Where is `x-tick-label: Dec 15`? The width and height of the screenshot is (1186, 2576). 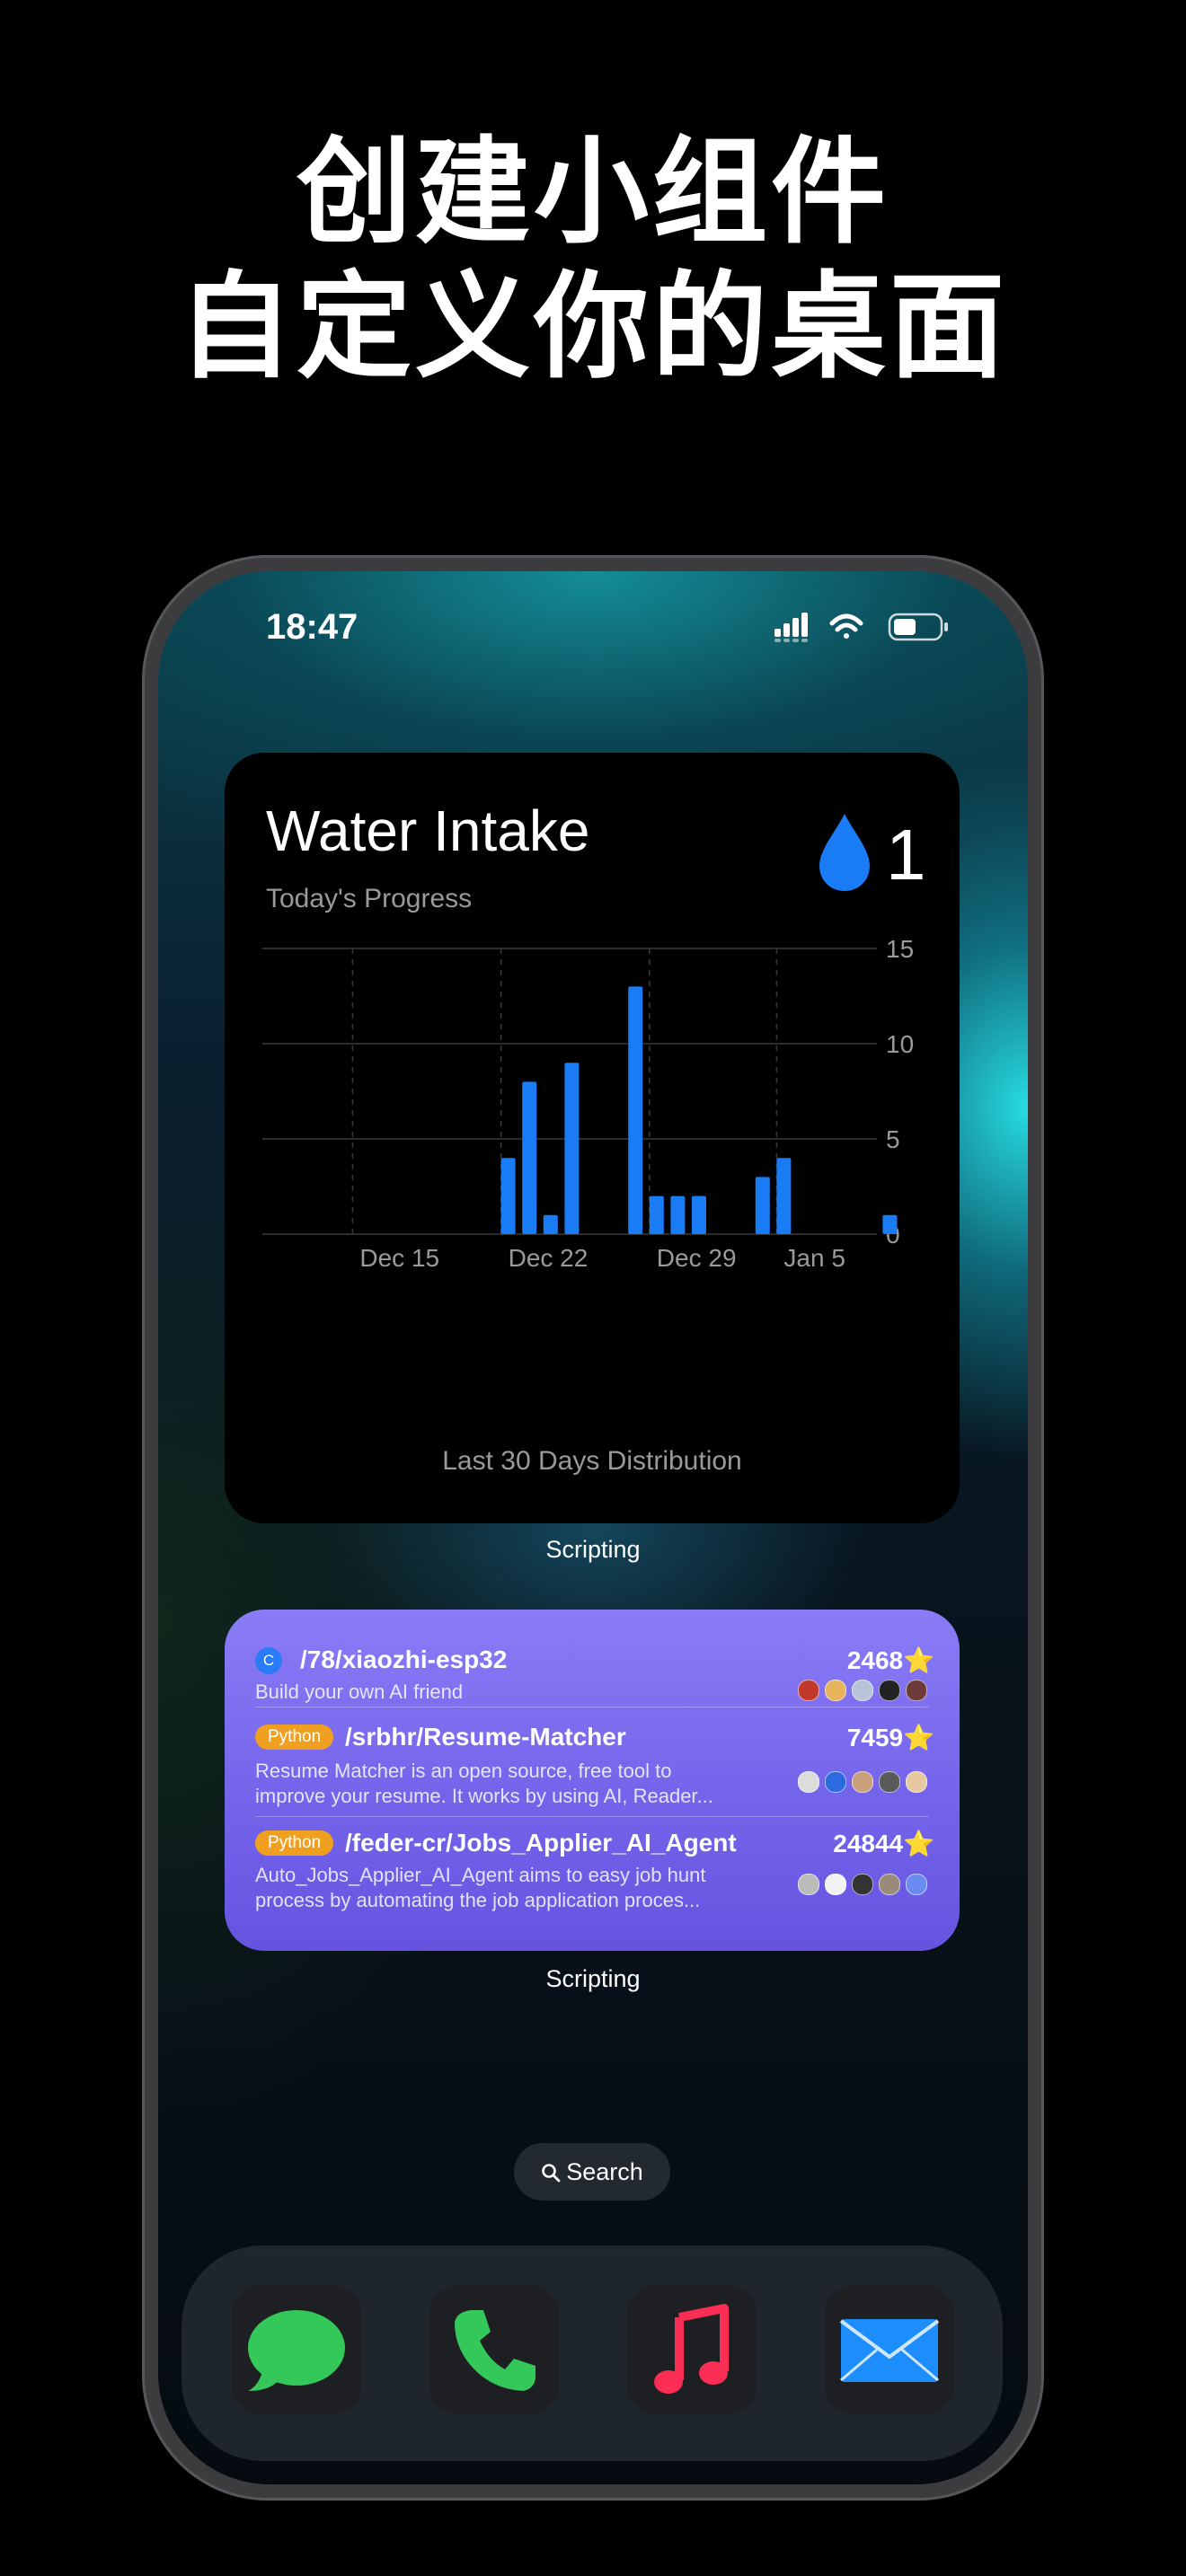 x-tick-label: Dec 15 is located at coordinates (399, 1258).